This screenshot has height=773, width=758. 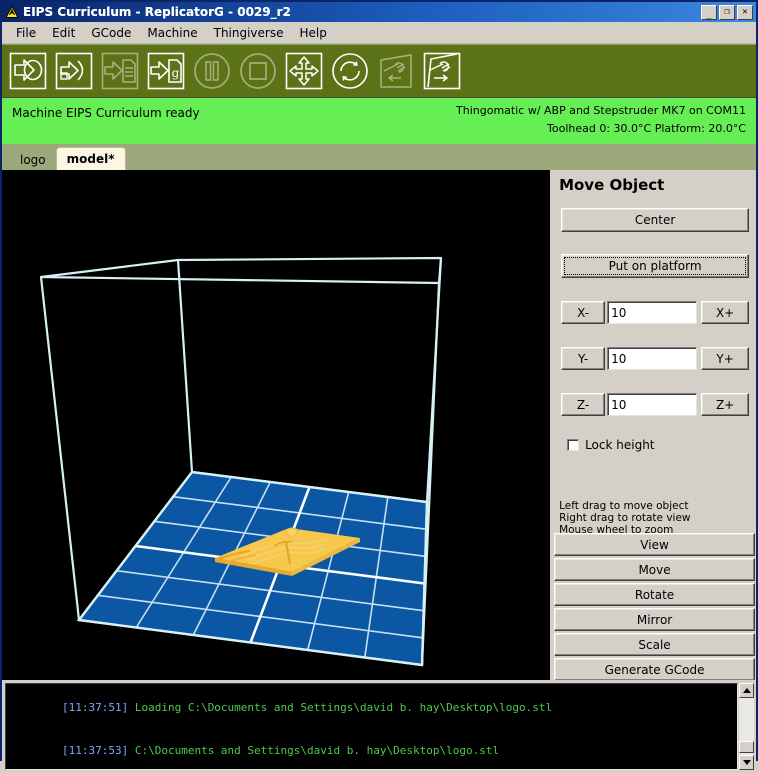 What do you see at coordinates (212, 71) in the screenshot?
I see `pause-icon` at bounding box center [212, 71].